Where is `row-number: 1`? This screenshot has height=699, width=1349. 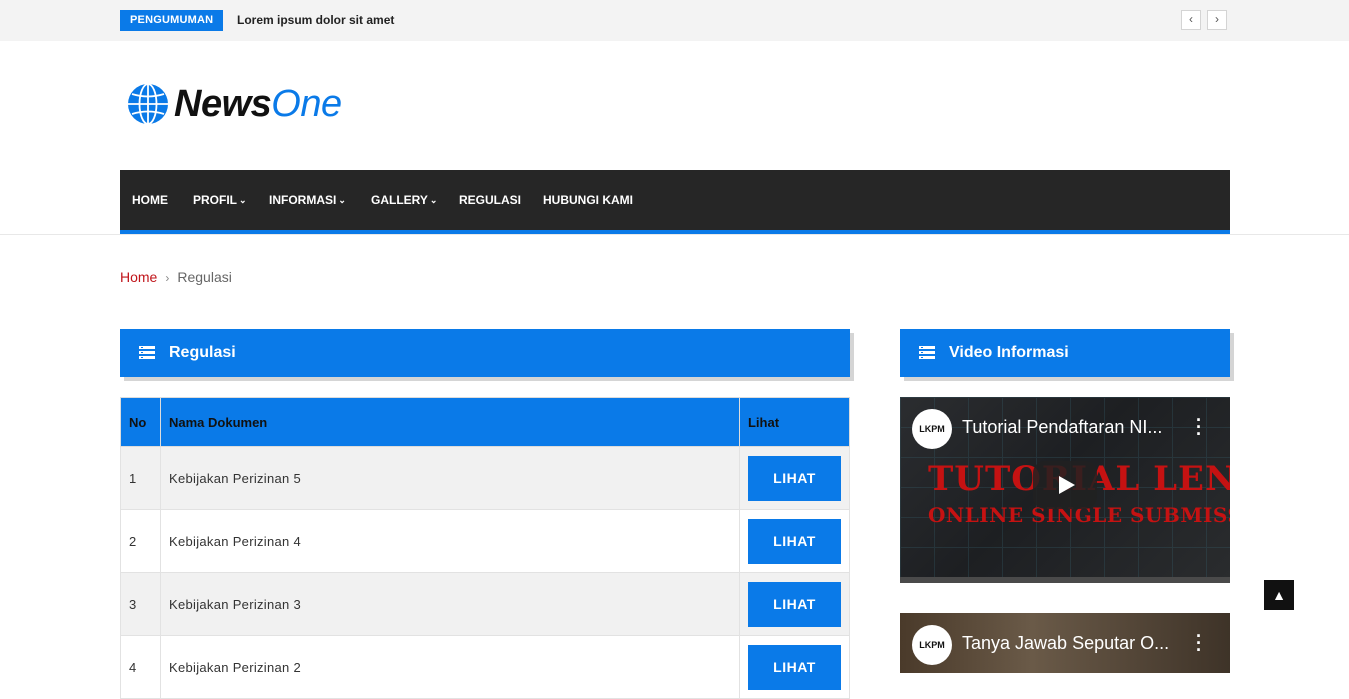 row-number: 1 is located at coordinates (140, 478).